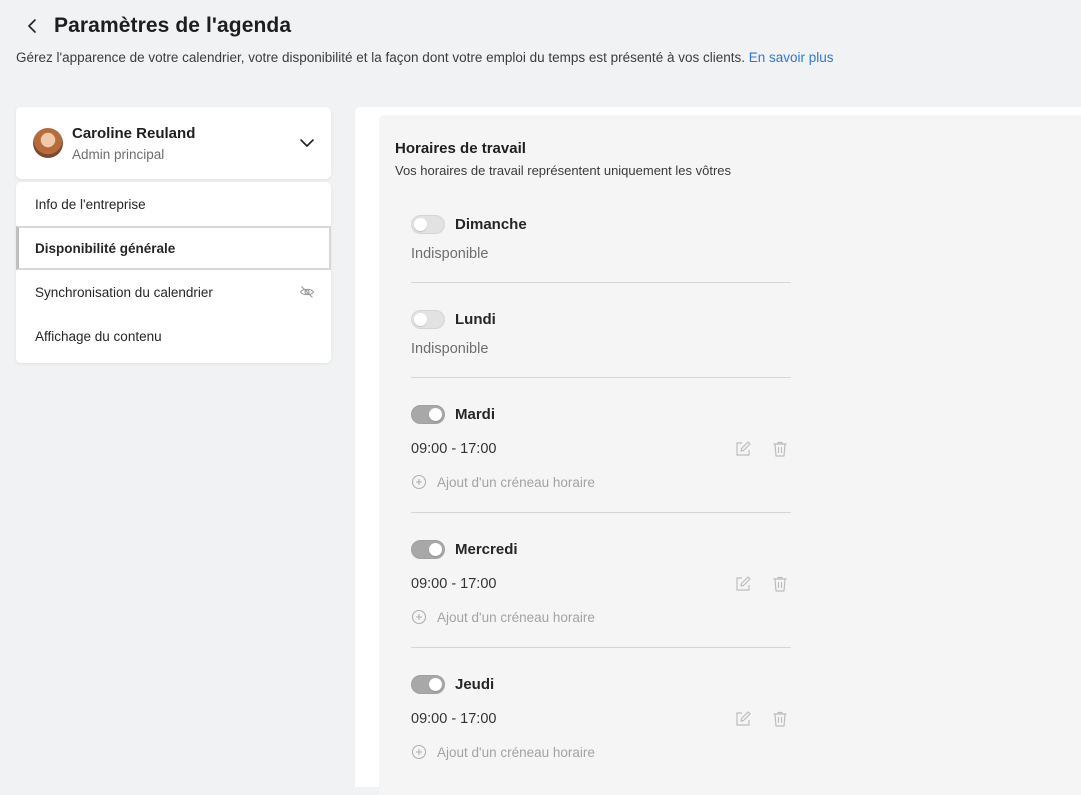 The height and width of the screenshot is (795, 1081). I want to click on menu-item-company-info: Info de l'entreprise, so click(173, 204).